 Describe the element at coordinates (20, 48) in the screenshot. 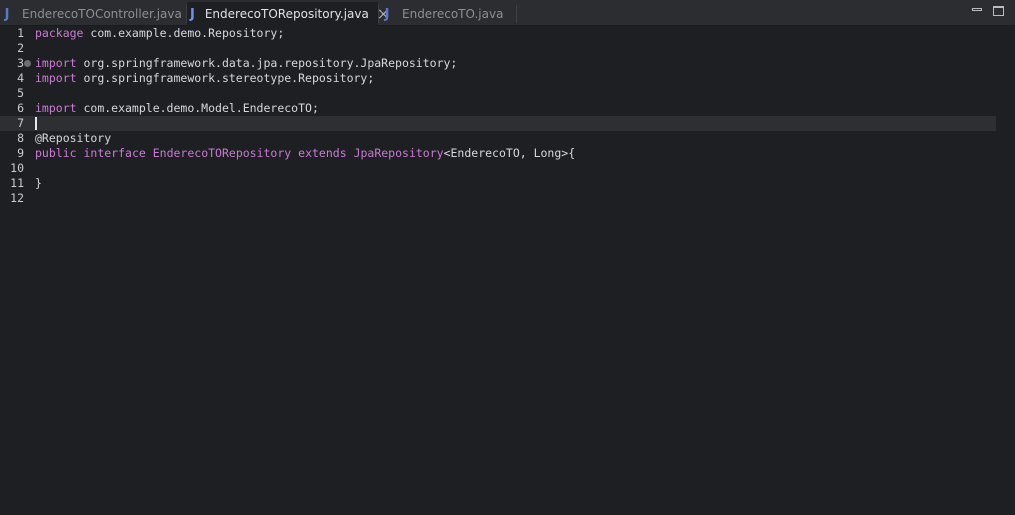

I see `line-number: 2` at that location.